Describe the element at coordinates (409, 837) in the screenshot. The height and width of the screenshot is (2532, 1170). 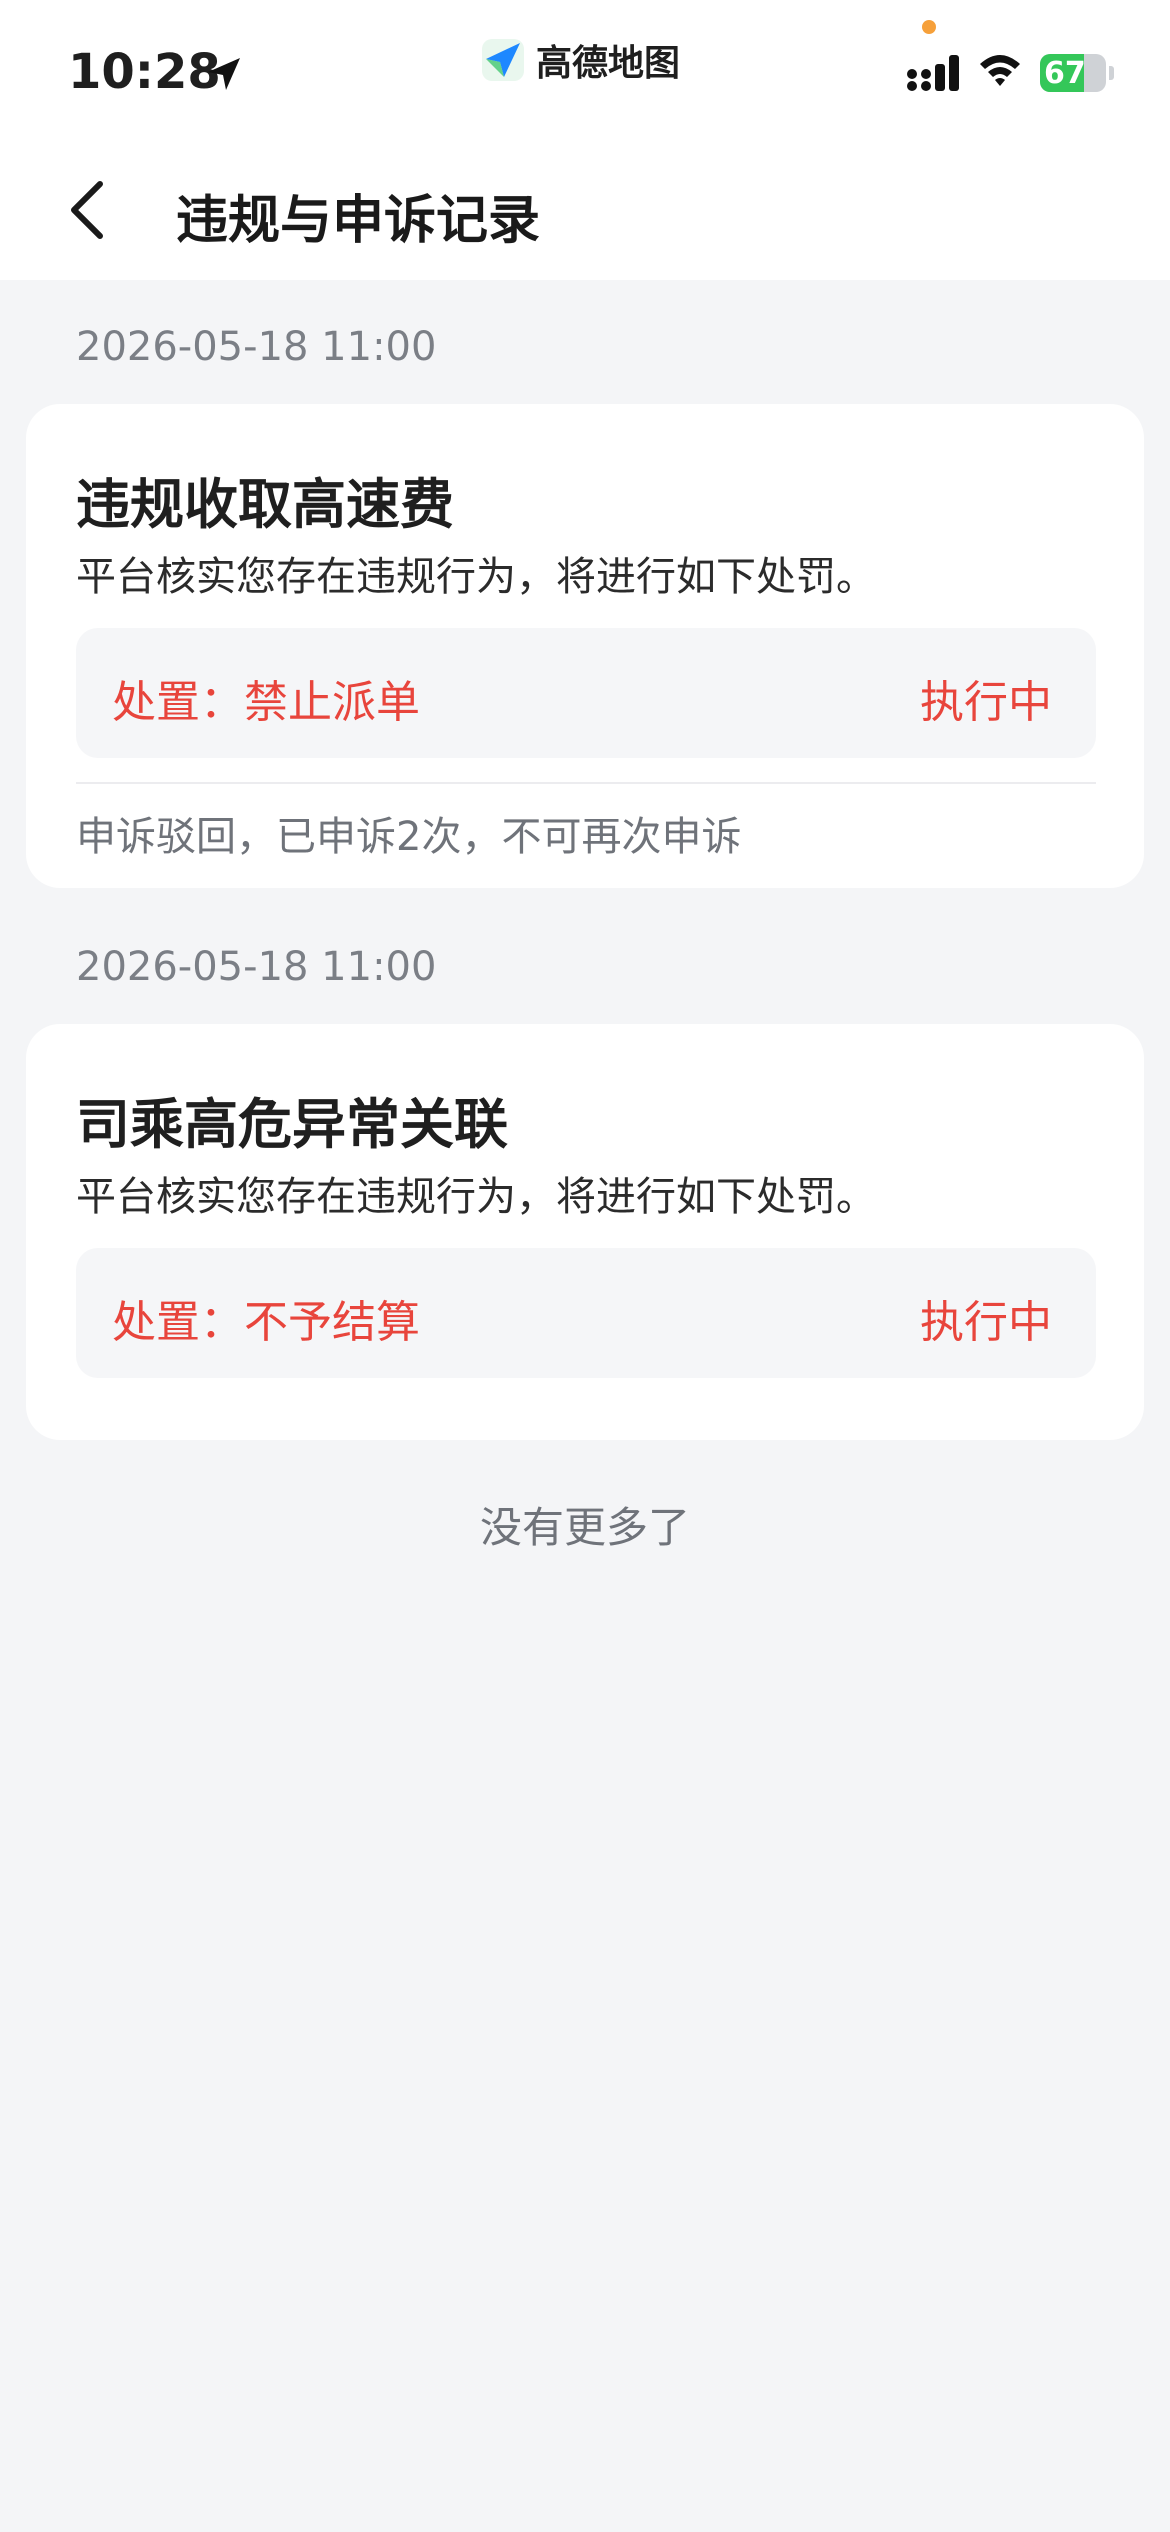
I see `appeal-note: 申诉驳回，已申诉2次，不可再次申诉` at that location.